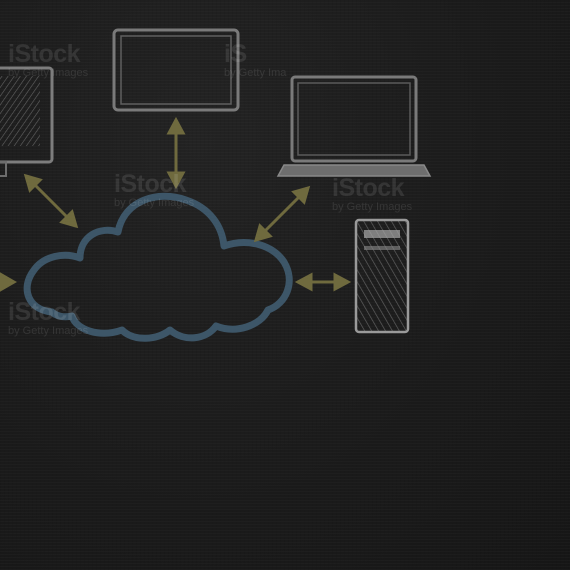 This screenshot has width=570, height=570. I want to click on desktop-tower-icon, so click(382, 276).